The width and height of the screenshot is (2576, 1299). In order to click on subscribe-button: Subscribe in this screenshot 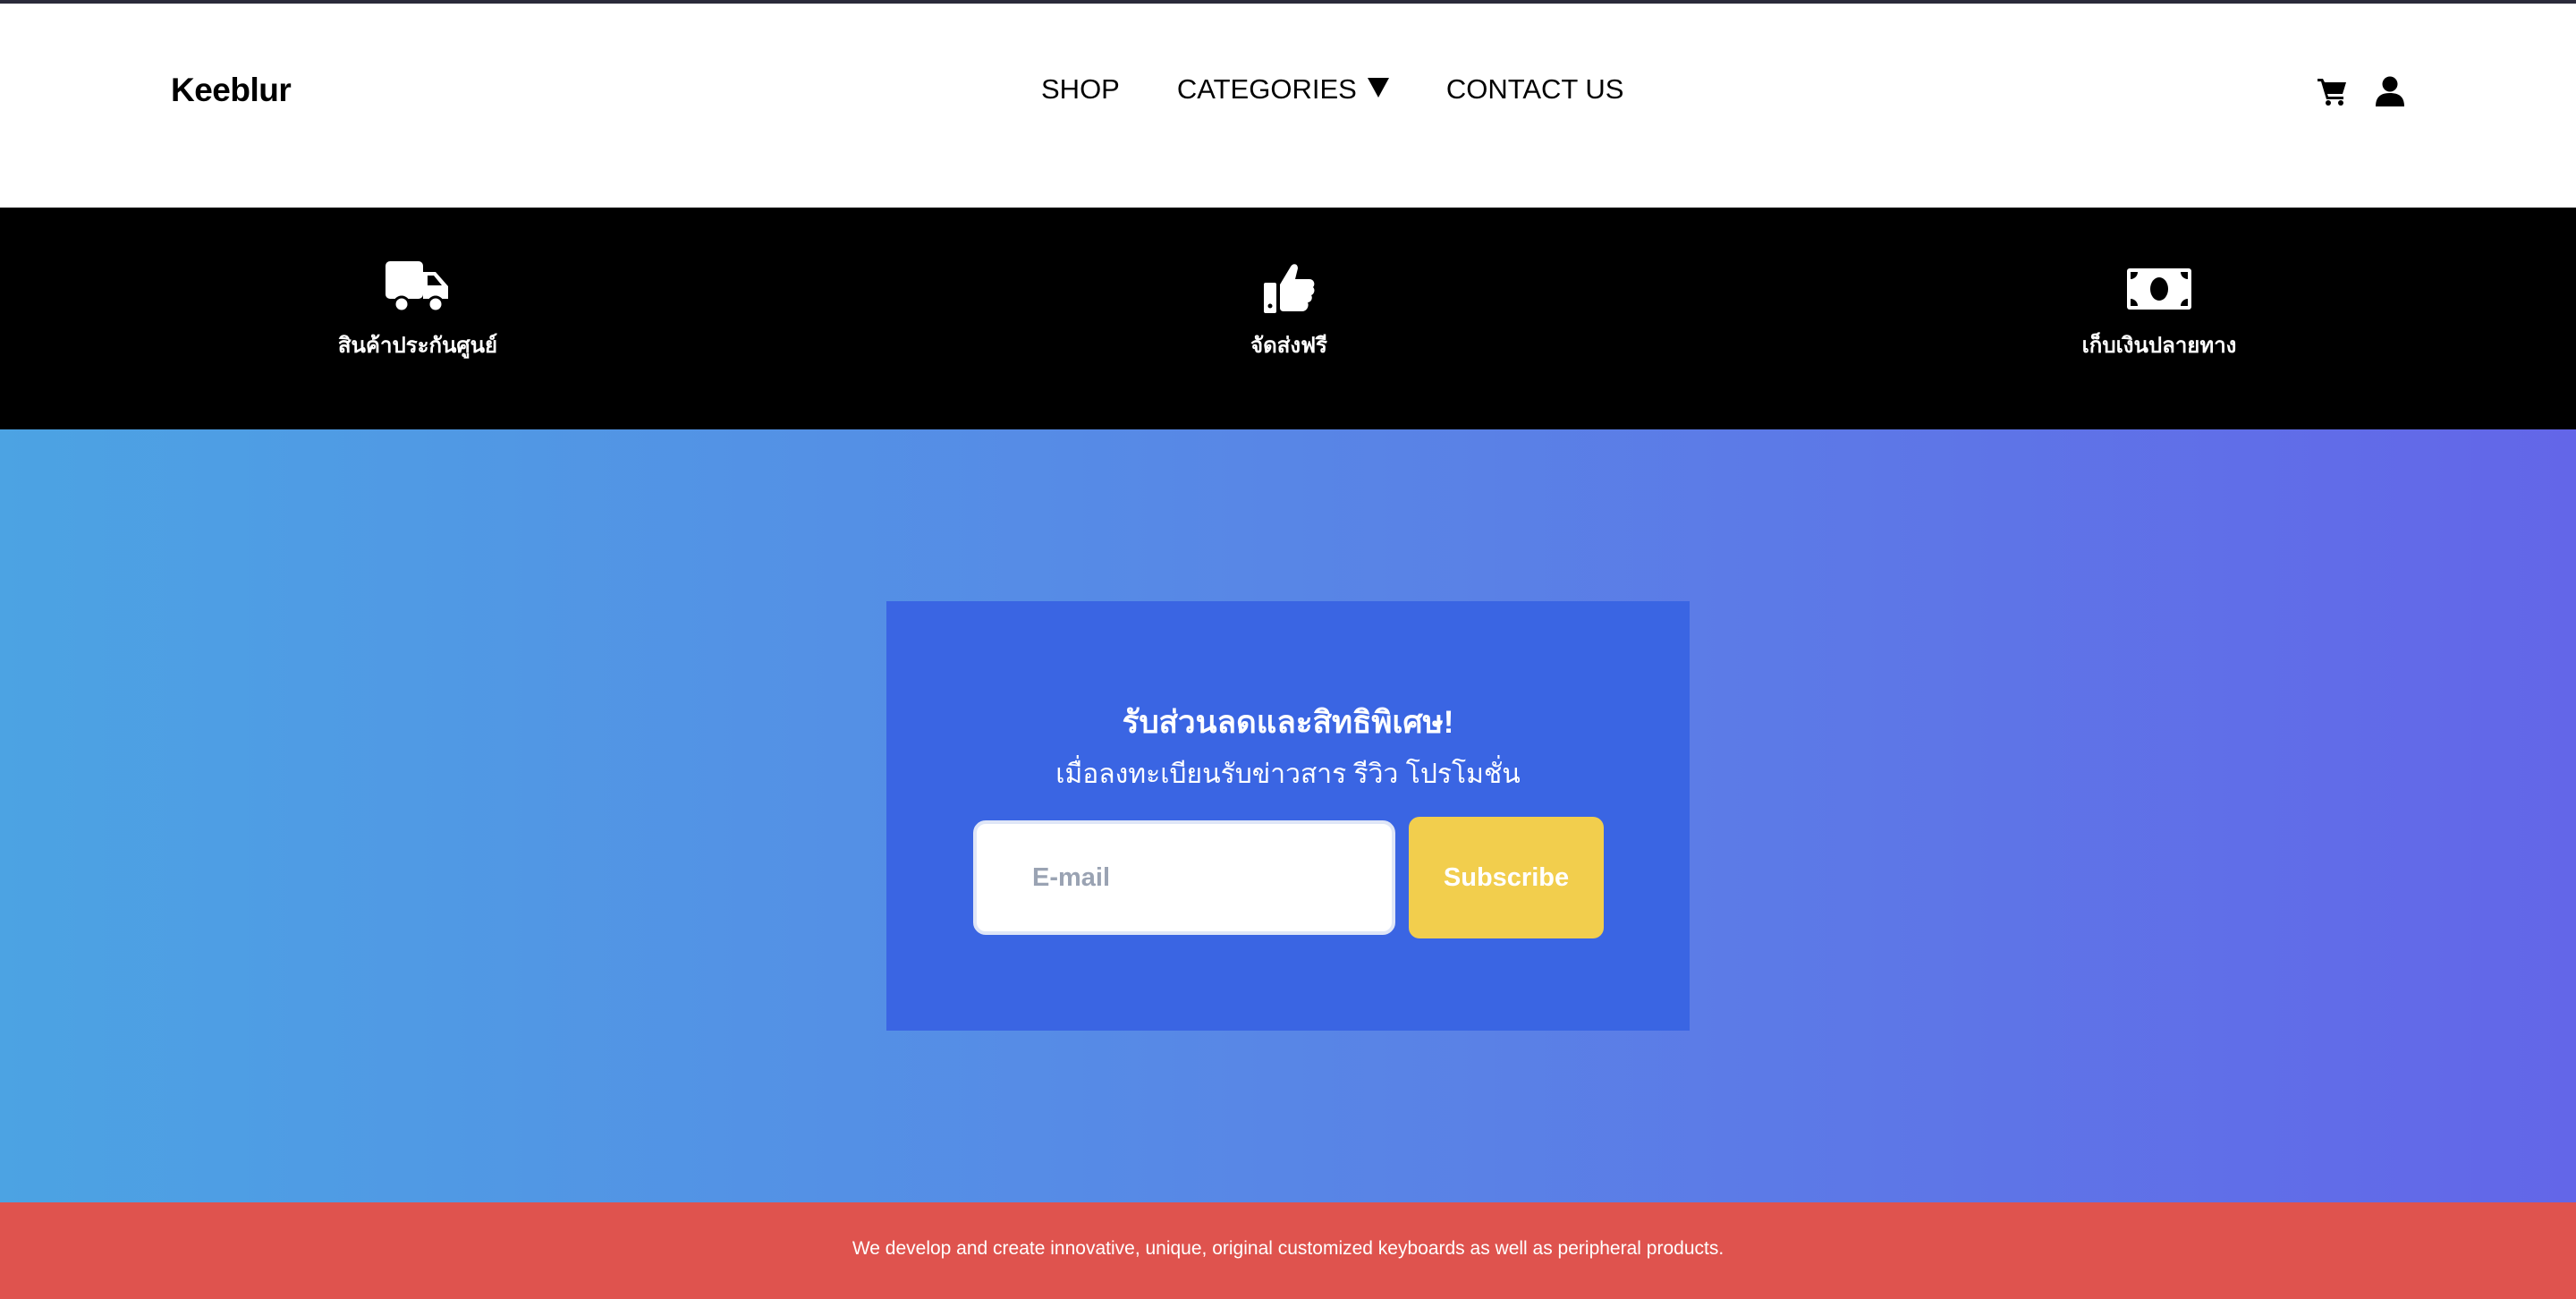, I will do `click(1506, 877)`.